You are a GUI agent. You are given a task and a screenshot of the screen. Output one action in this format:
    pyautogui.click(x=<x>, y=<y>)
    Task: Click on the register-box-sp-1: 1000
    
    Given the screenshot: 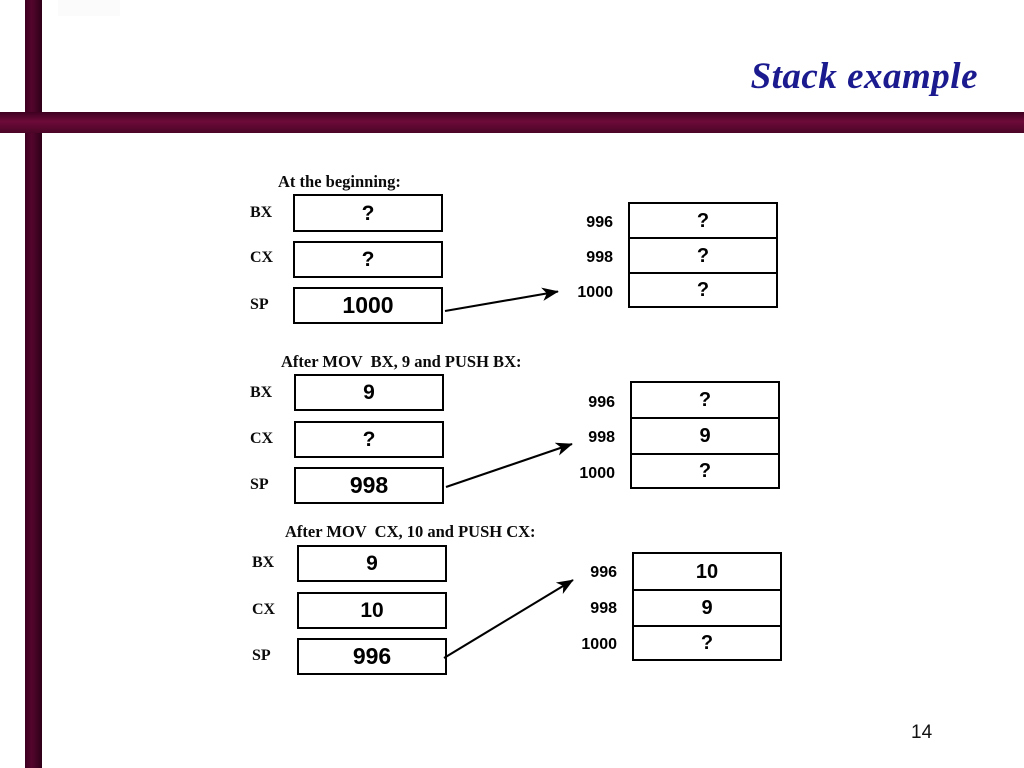 What is the action you would take?
    pyautogui.click(x=368, y=305)
    